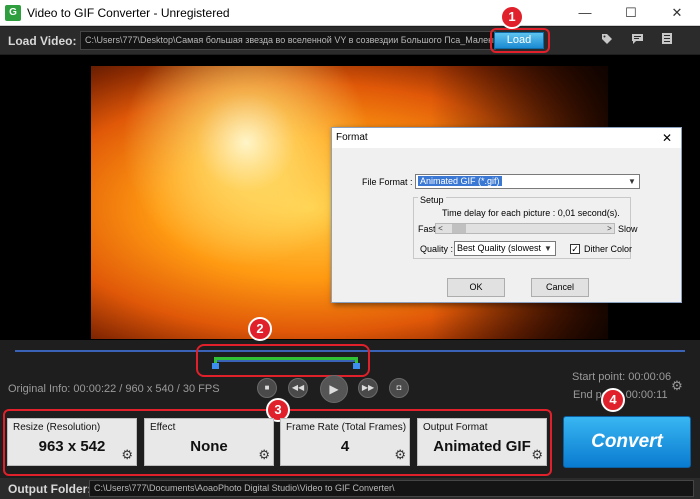 The height and width of the screenshot is (499, 700). Describe the element at coordinates (460, 181) in the screenshot. I see `file-format-value: Animated GIF (*.gif)` at that location.